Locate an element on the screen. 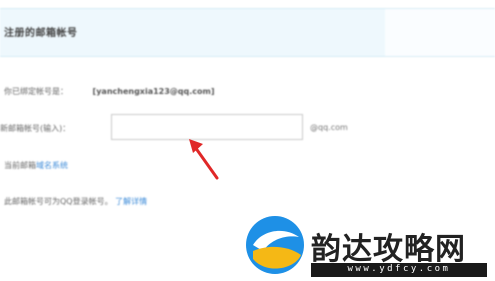 The height and width of the screenshot is (281, 495). help-row-1: 当前邮箱域名系统 is located at coordinates (36, 165).